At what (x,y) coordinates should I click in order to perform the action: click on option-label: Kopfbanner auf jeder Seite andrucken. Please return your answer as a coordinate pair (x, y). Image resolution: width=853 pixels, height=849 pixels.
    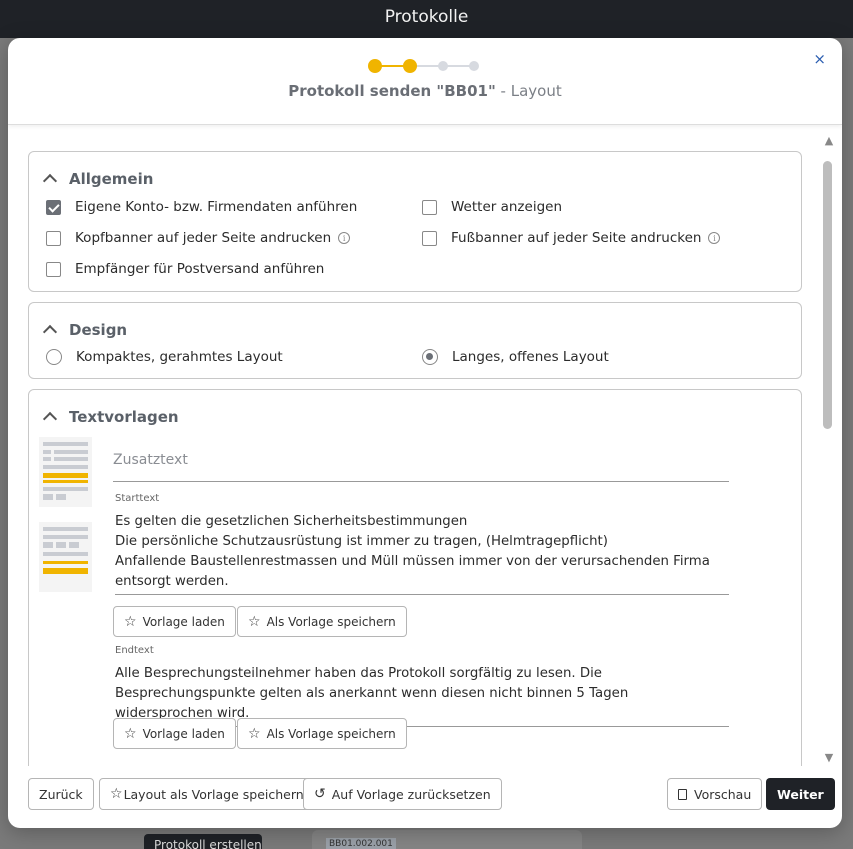
    Looking at the image, I should click on (203, 238).